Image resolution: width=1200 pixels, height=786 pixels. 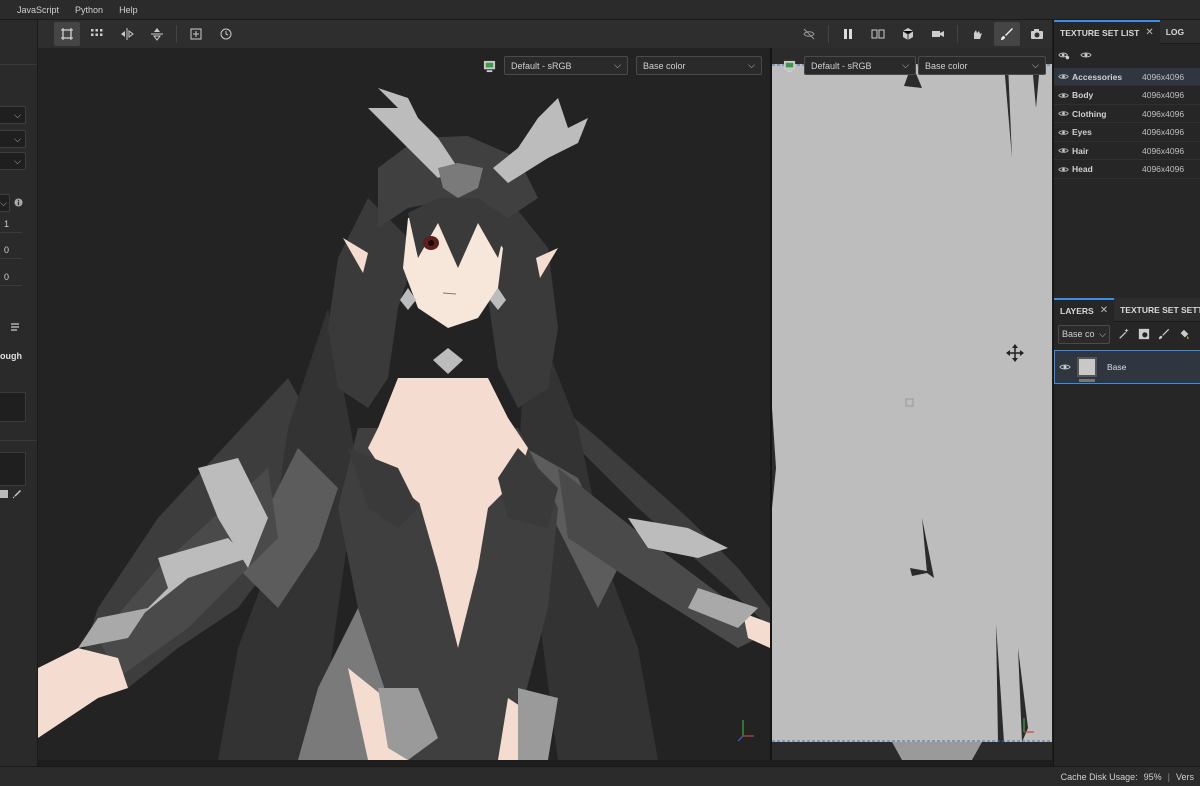 What do you see at coordinates (17, 494) in the screenshot?
I see `eyedropper-icon` at bounding box center [17, 494].